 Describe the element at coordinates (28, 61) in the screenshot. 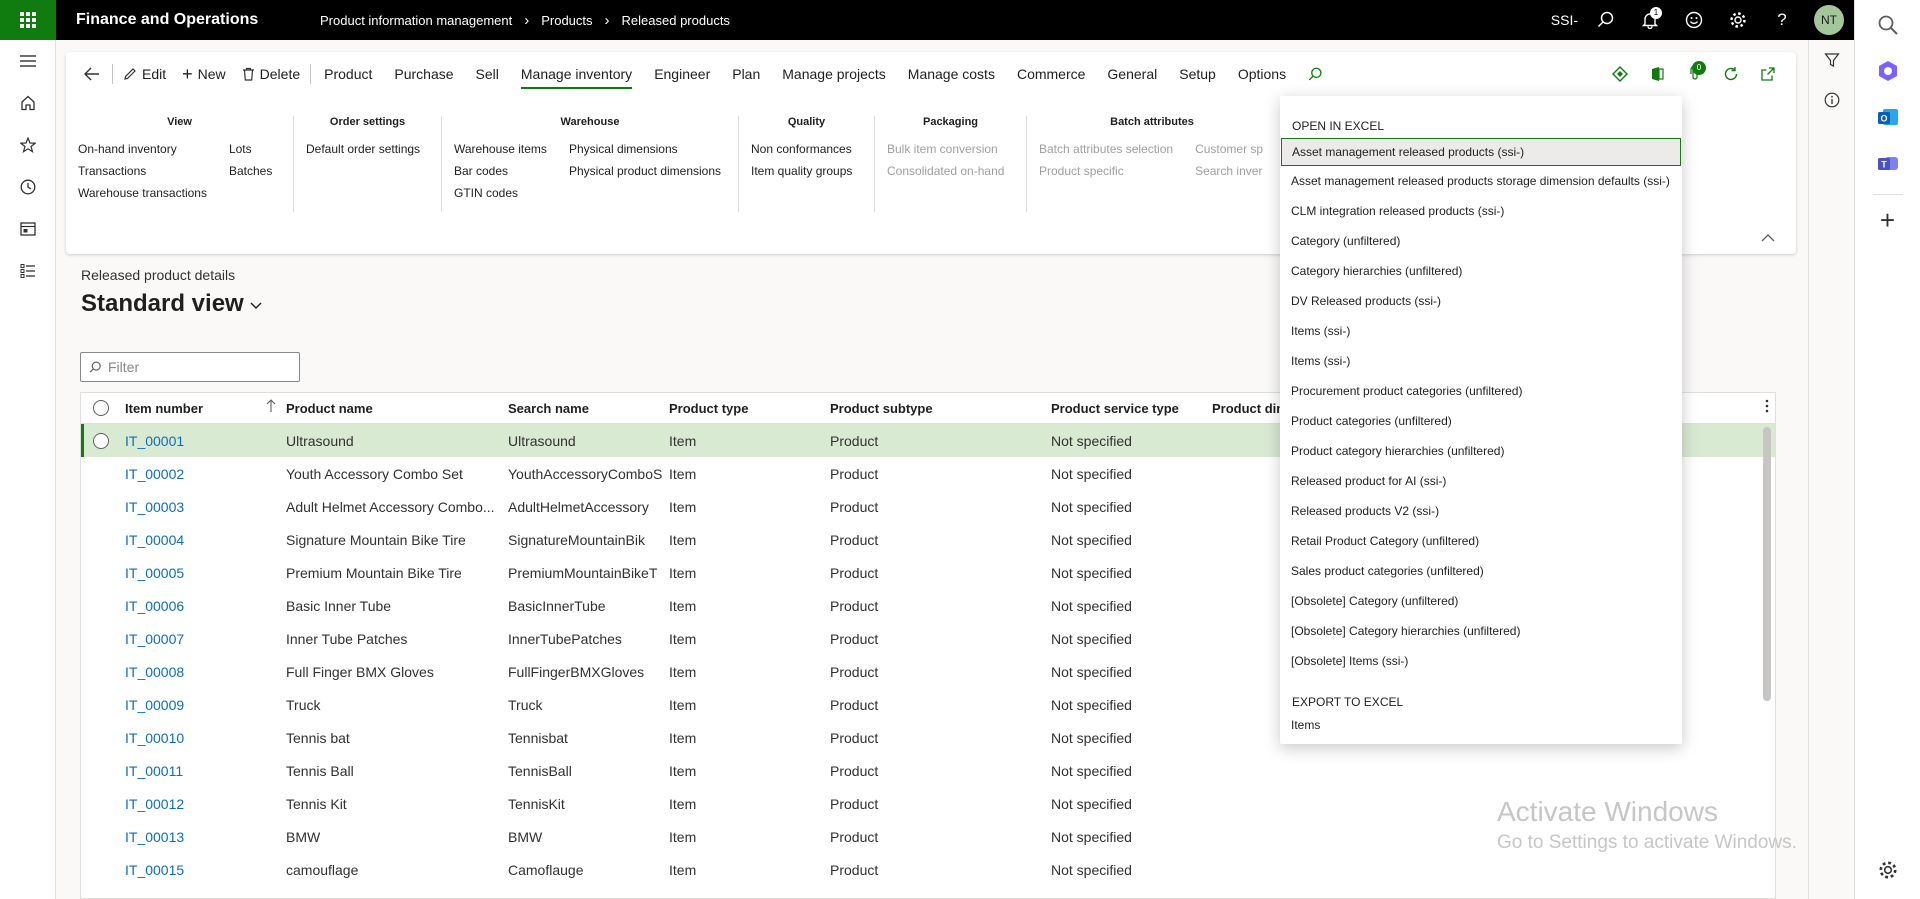

I see `expand-nav-button` at that location.